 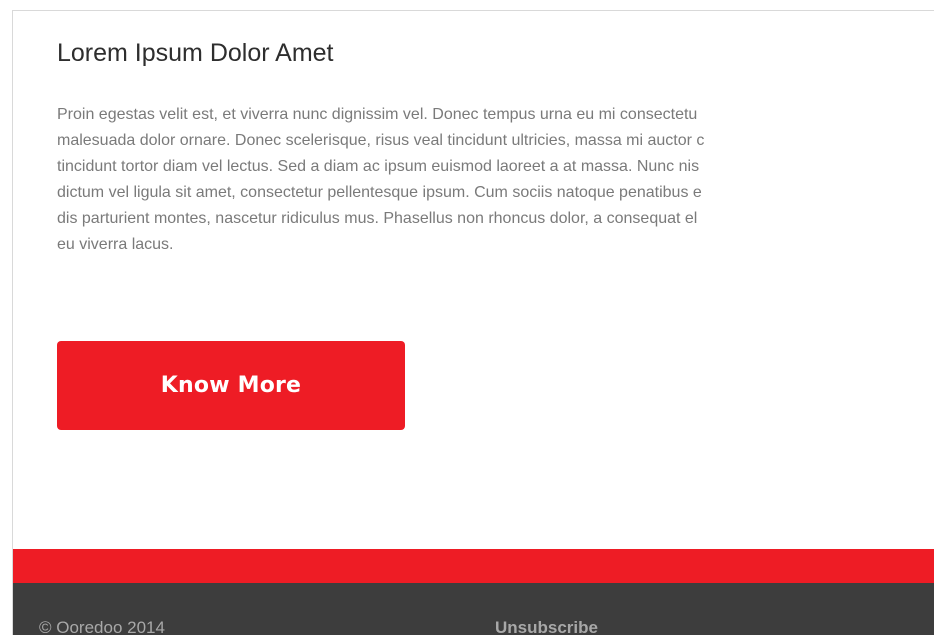 I want to click on body-line: eu viverra lacus., so click(x=115, y=244).